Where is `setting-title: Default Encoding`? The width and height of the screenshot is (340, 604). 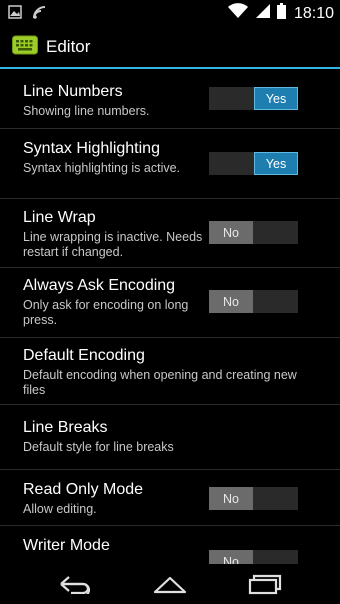 setting-title: Default Encoding is located at coordinates (84, 355).